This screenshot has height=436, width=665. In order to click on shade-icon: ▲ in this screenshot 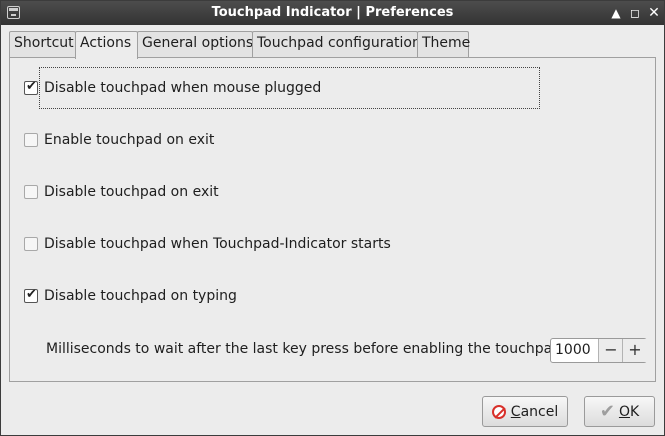, I will do `click(616, 13)`.